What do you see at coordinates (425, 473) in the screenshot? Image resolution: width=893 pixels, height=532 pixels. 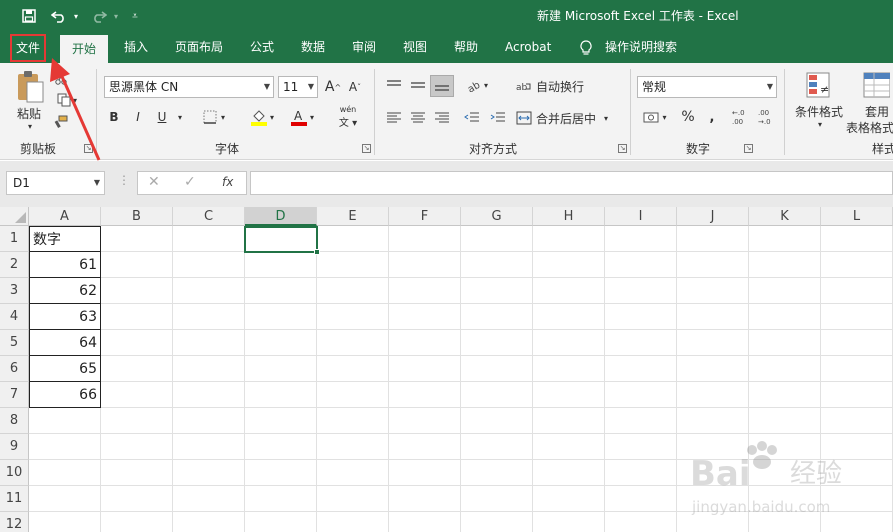 I see `cell-f10` at bounding box center [425, 473].